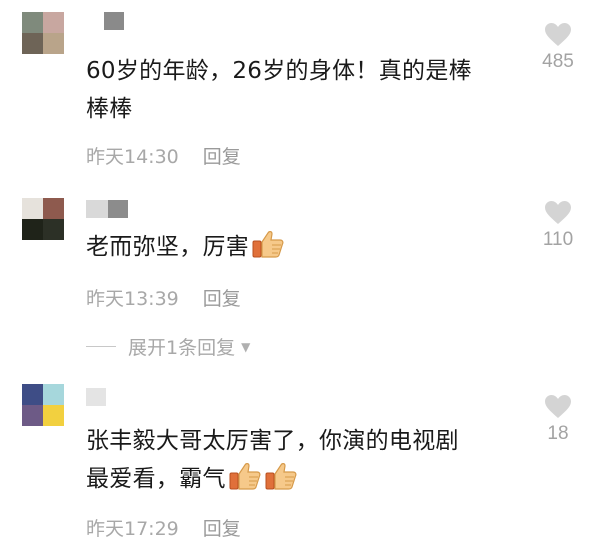  I want to click on like-button: 18, so click(558, 419).